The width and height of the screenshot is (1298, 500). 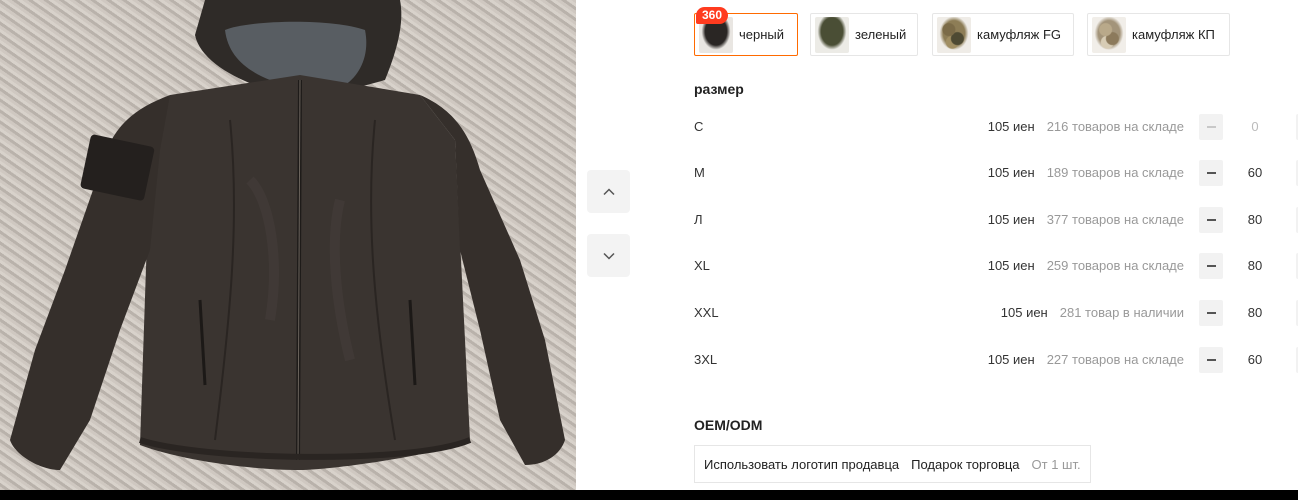 What do you see at coordinates (996, 313) in the screenshot?
I see `size-row: XXL 105 иен 281 товар в наличии 80` at bounding box center [996, 313].